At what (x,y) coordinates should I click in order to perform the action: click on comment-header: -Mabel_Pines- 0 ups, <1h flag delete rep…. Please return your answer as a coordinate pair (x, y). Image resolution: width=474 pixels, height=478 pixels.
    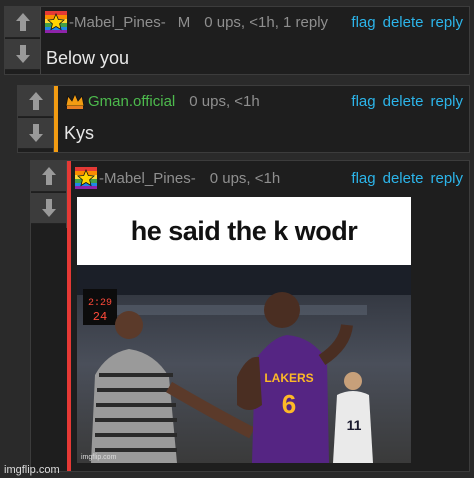
    Looking at the image, I should click on (269, 178).